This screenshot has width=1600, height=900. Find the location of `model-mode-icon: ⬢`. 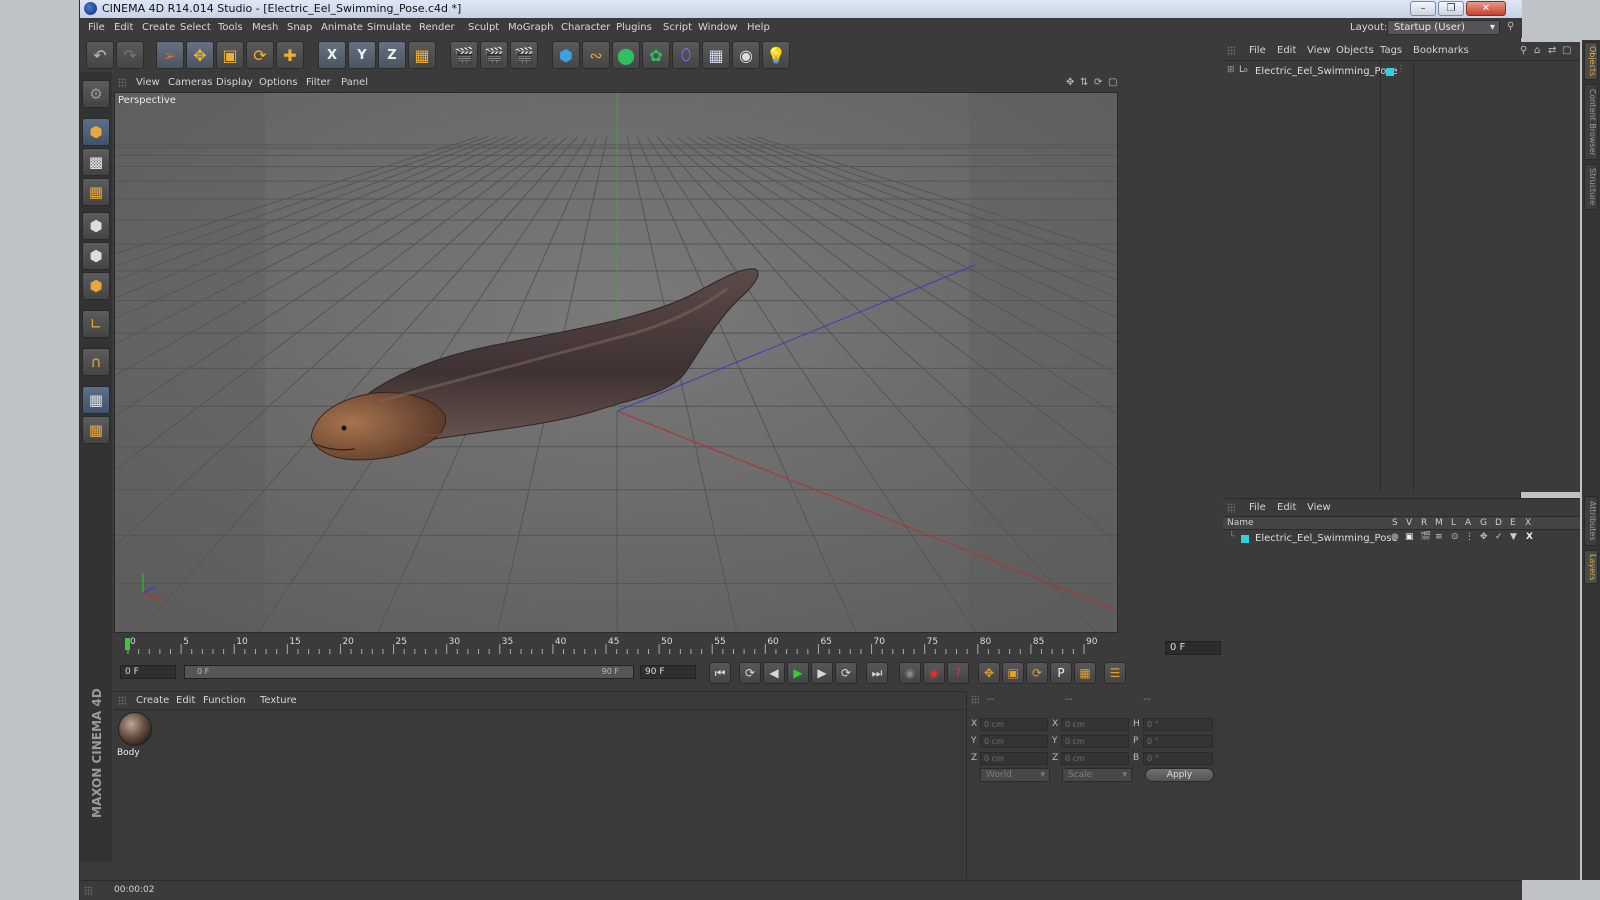

model-mode-icon: ⬢ is located at coordinates (96, 132).